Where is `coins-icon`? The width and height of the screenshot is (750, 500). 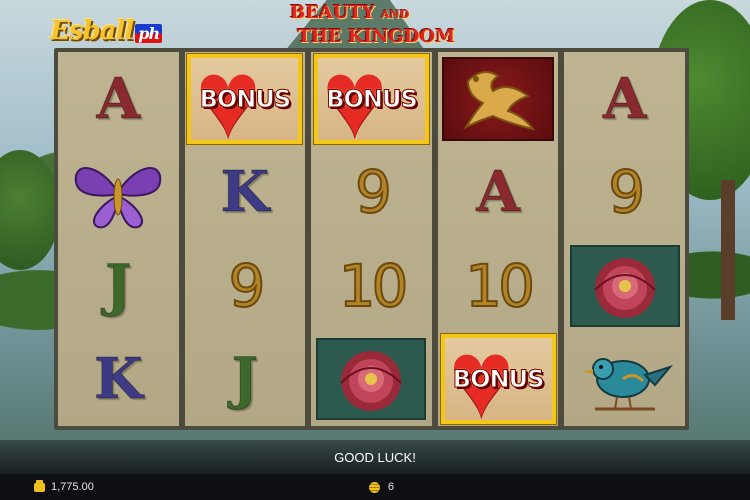
coins-icon is located at coordinates (374, 487).